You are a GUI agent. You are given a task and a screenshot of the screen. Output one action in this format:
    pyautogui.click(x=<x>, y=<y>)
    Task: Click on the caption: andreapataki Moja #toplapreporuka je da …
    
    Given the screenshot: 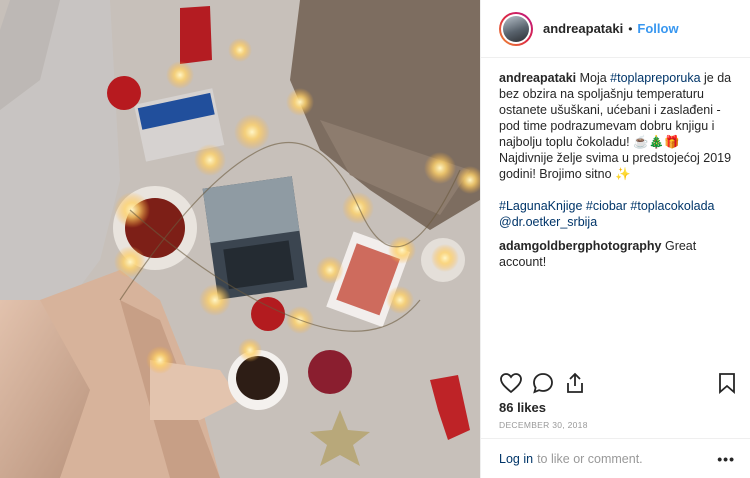 What is the action you would take?
    pyautogui.click(x=616, y=150)
    